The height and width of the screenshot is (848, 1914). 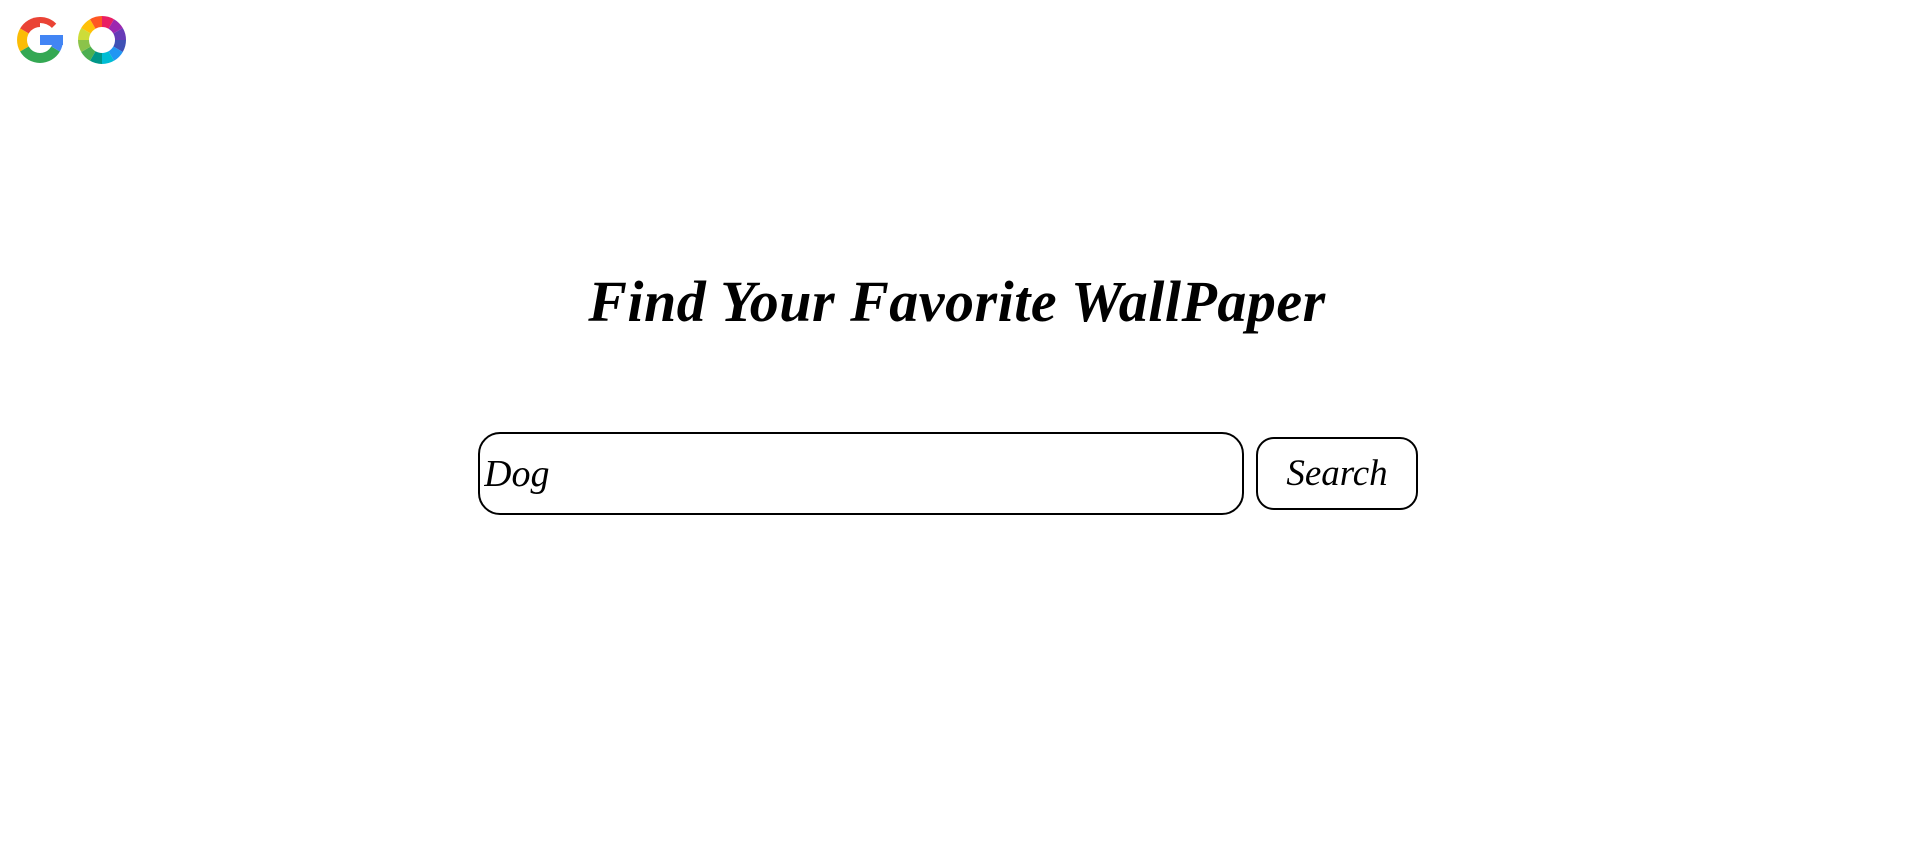 What do you see at coordinates (40, 42) in the screenshot?
I see `google-g-icon` at bounding box center [40, 42].